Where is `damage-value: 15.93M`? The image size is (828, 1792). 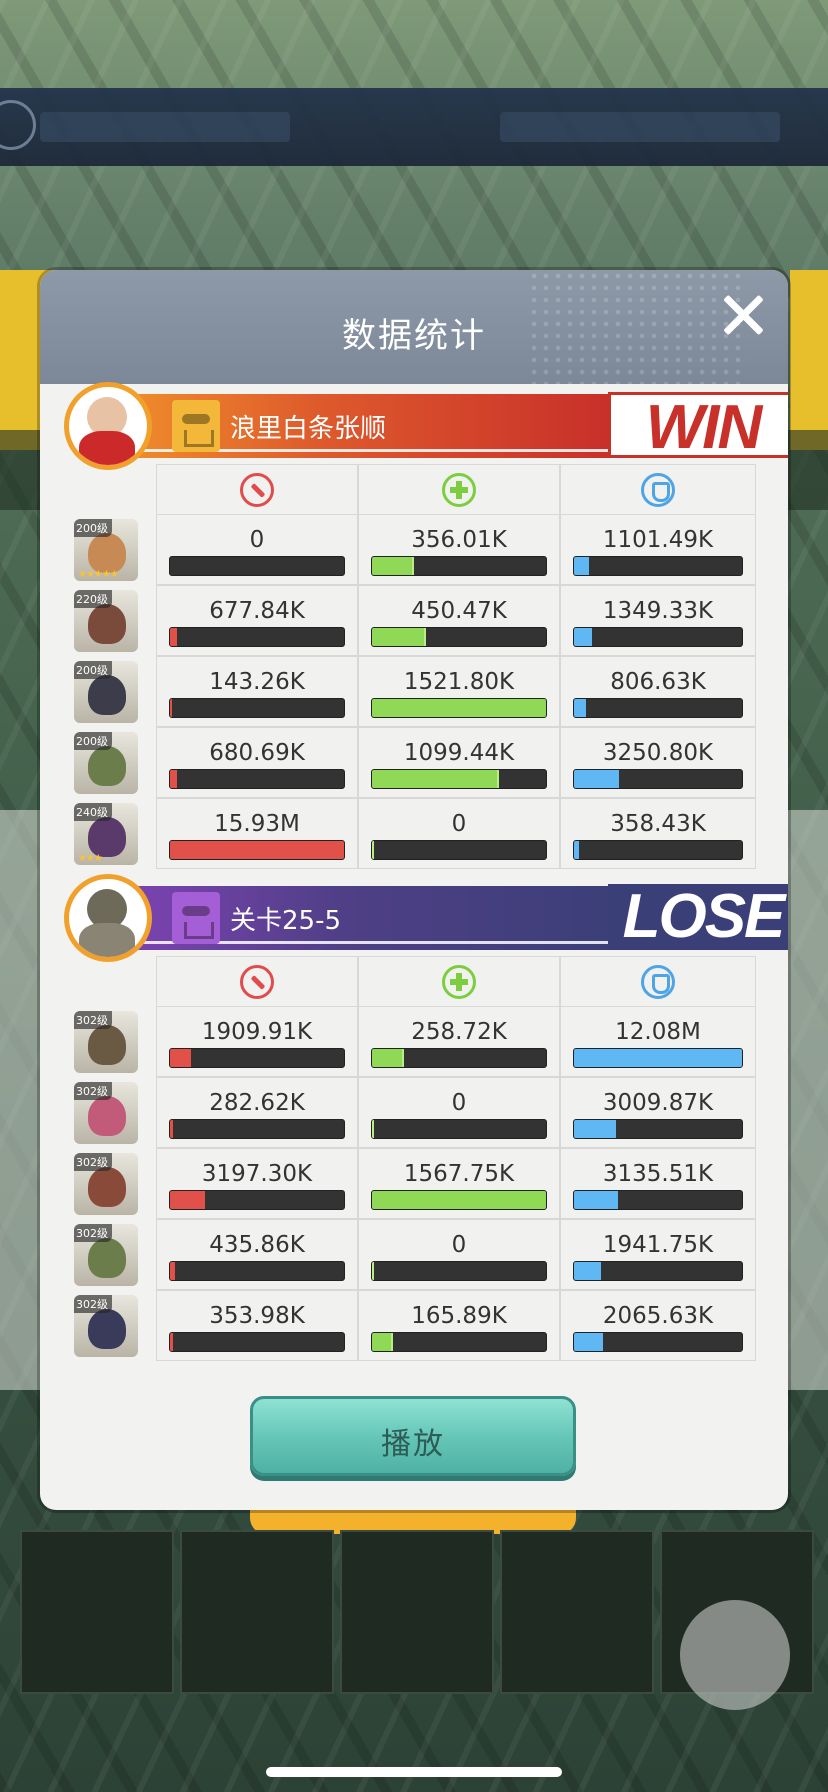
damage-value: 15.93M is located at coordinates (257, 824).